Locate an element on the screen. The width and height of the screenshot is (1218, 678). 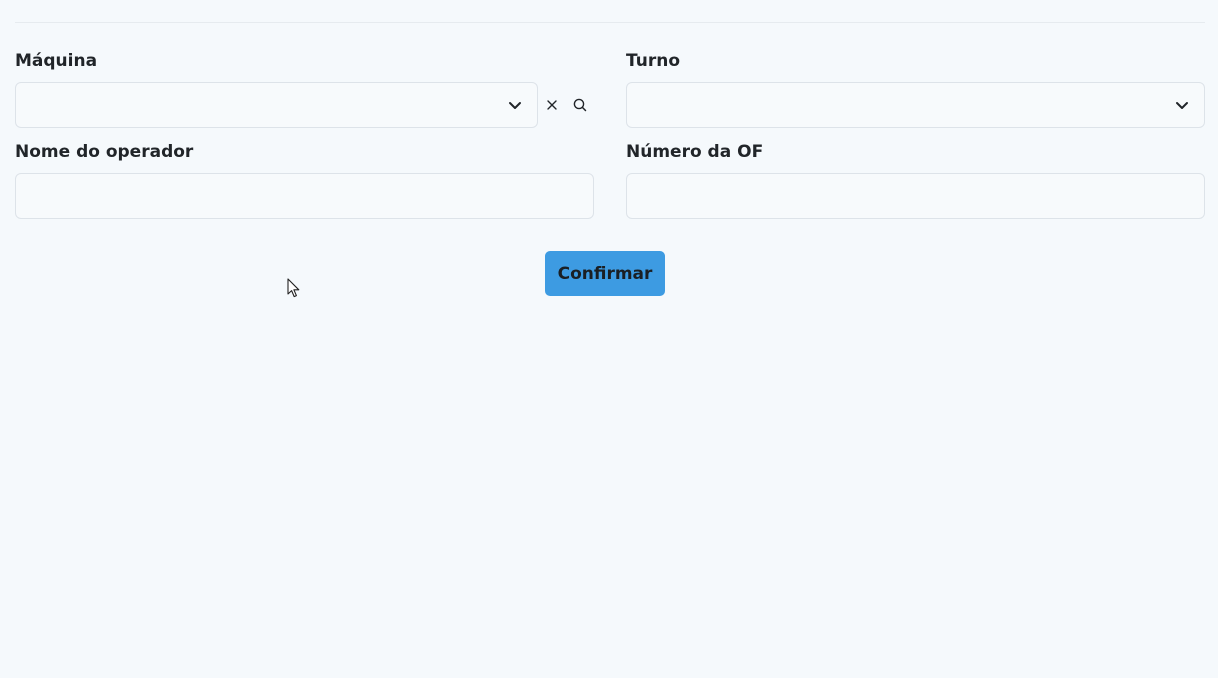
header-divider is located at coordinates (610, 22).